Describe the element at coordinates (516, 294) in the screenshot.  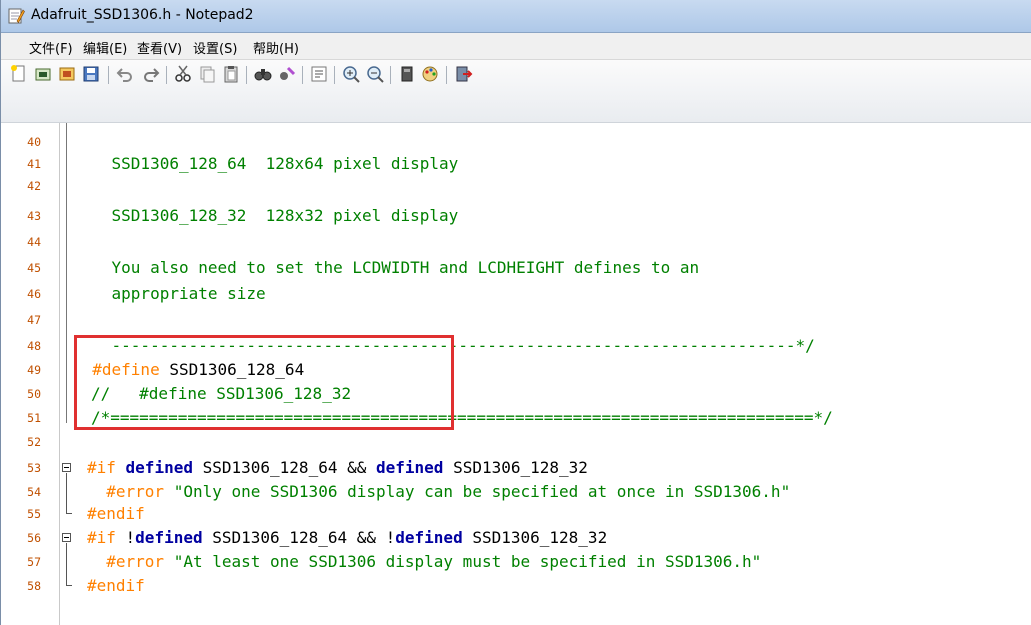
I see `code-line: 46 appropriate size` at that location.